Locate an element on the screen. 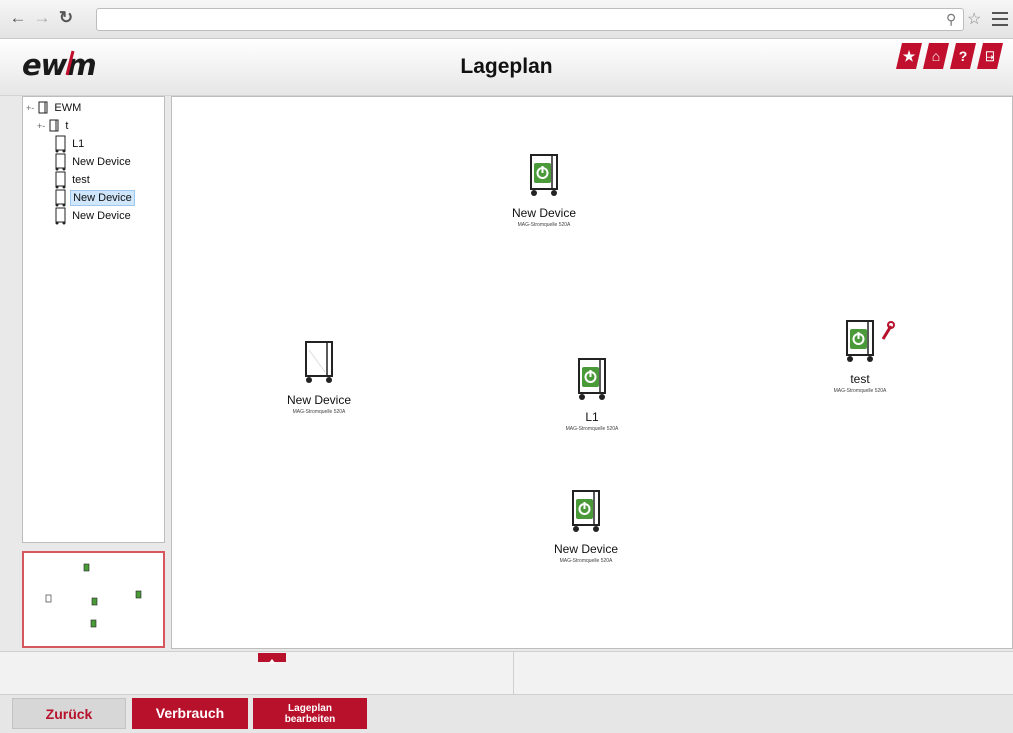 Image resolution: width=1013 pixels, height=733 pixels. edit-site-plan-button: Lageplan bearbeiten is located at coordinates (310, 713).